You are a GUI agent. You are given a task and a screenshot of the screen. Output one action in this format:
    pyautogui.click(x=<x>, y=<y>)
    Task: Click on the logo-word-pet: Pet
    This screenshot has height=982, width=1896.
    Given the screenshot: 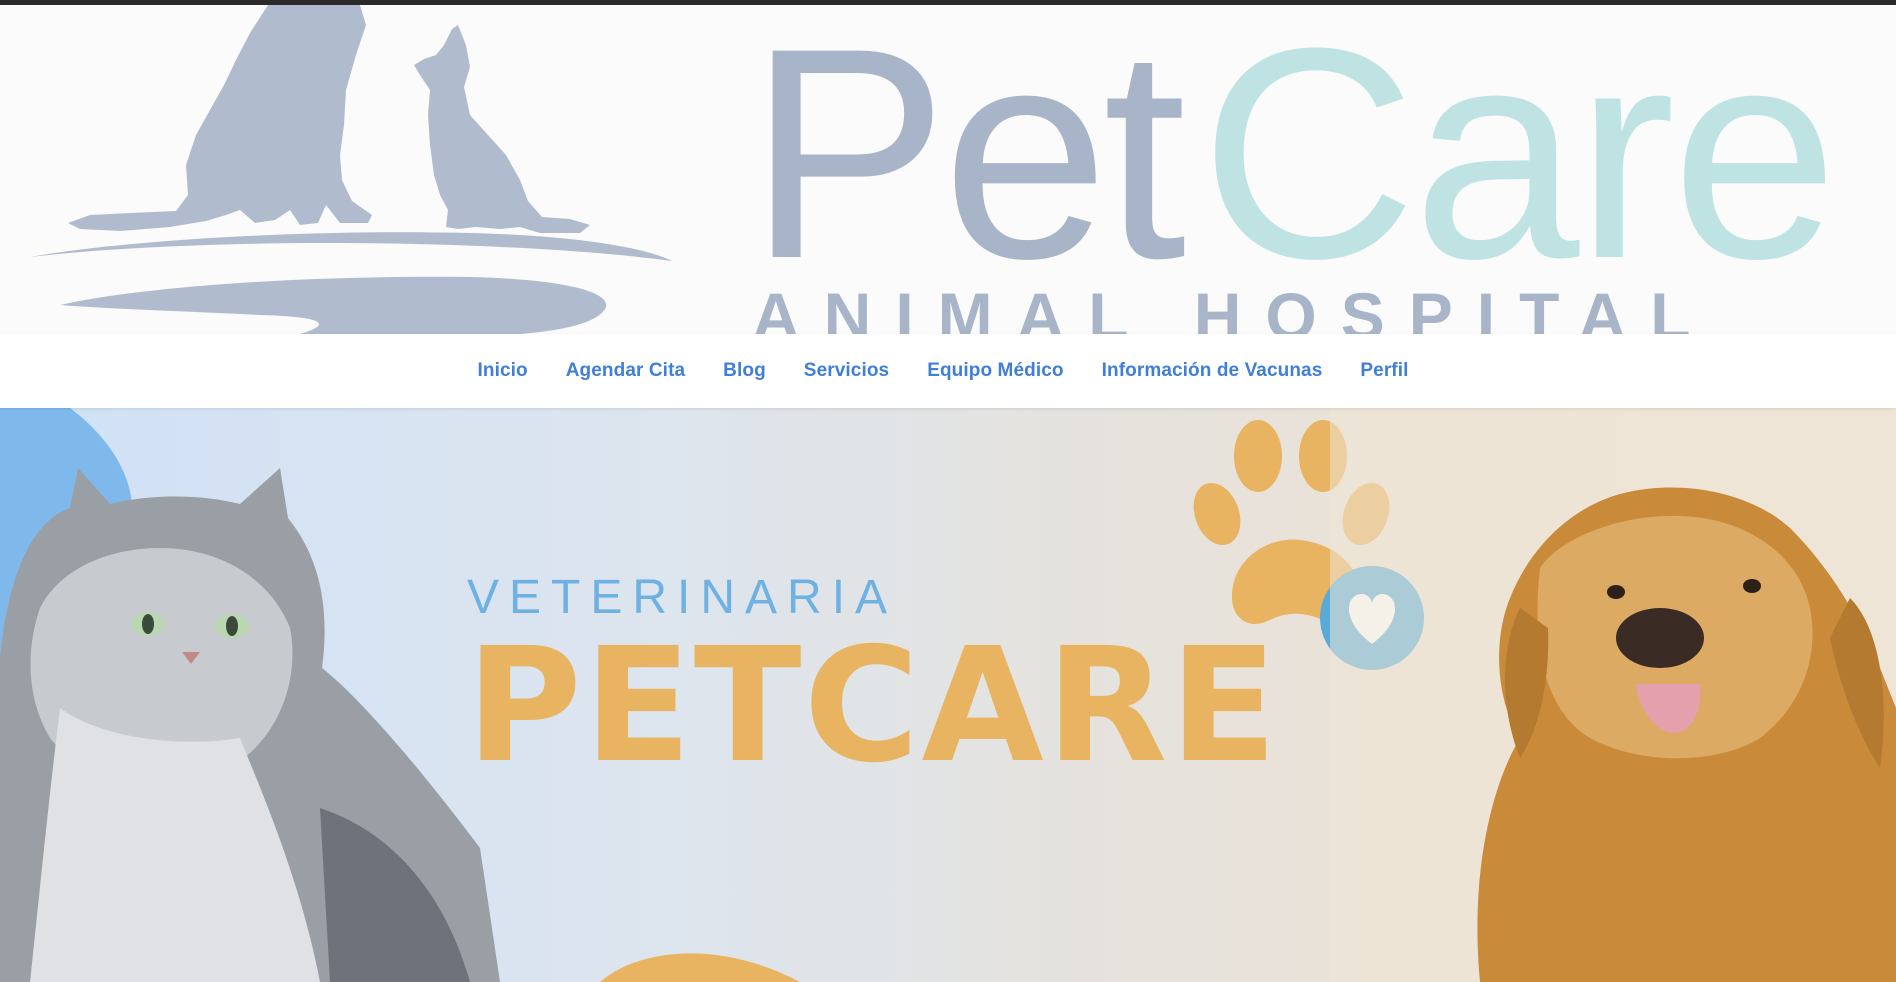 What is the action you would take?
    pyautogui.click(x=967, y=163)
    